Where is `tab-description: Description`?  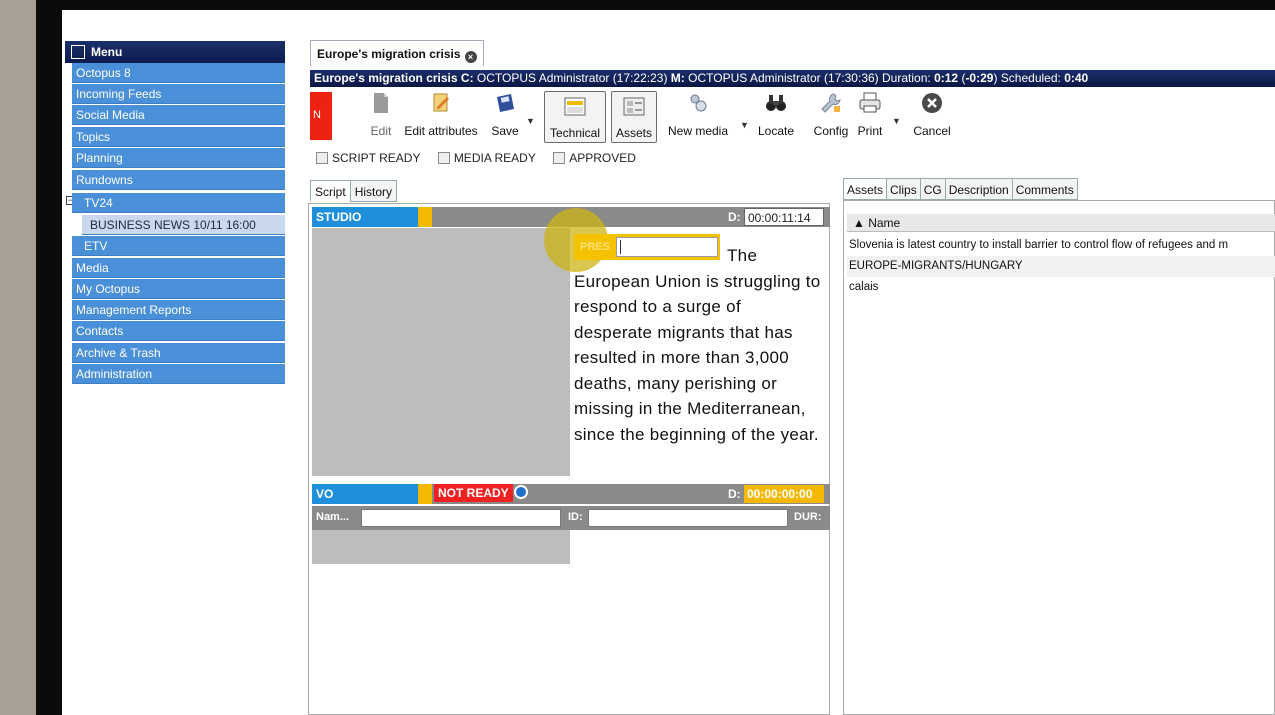
tab-description: Description is located at coordinates (978, 189).